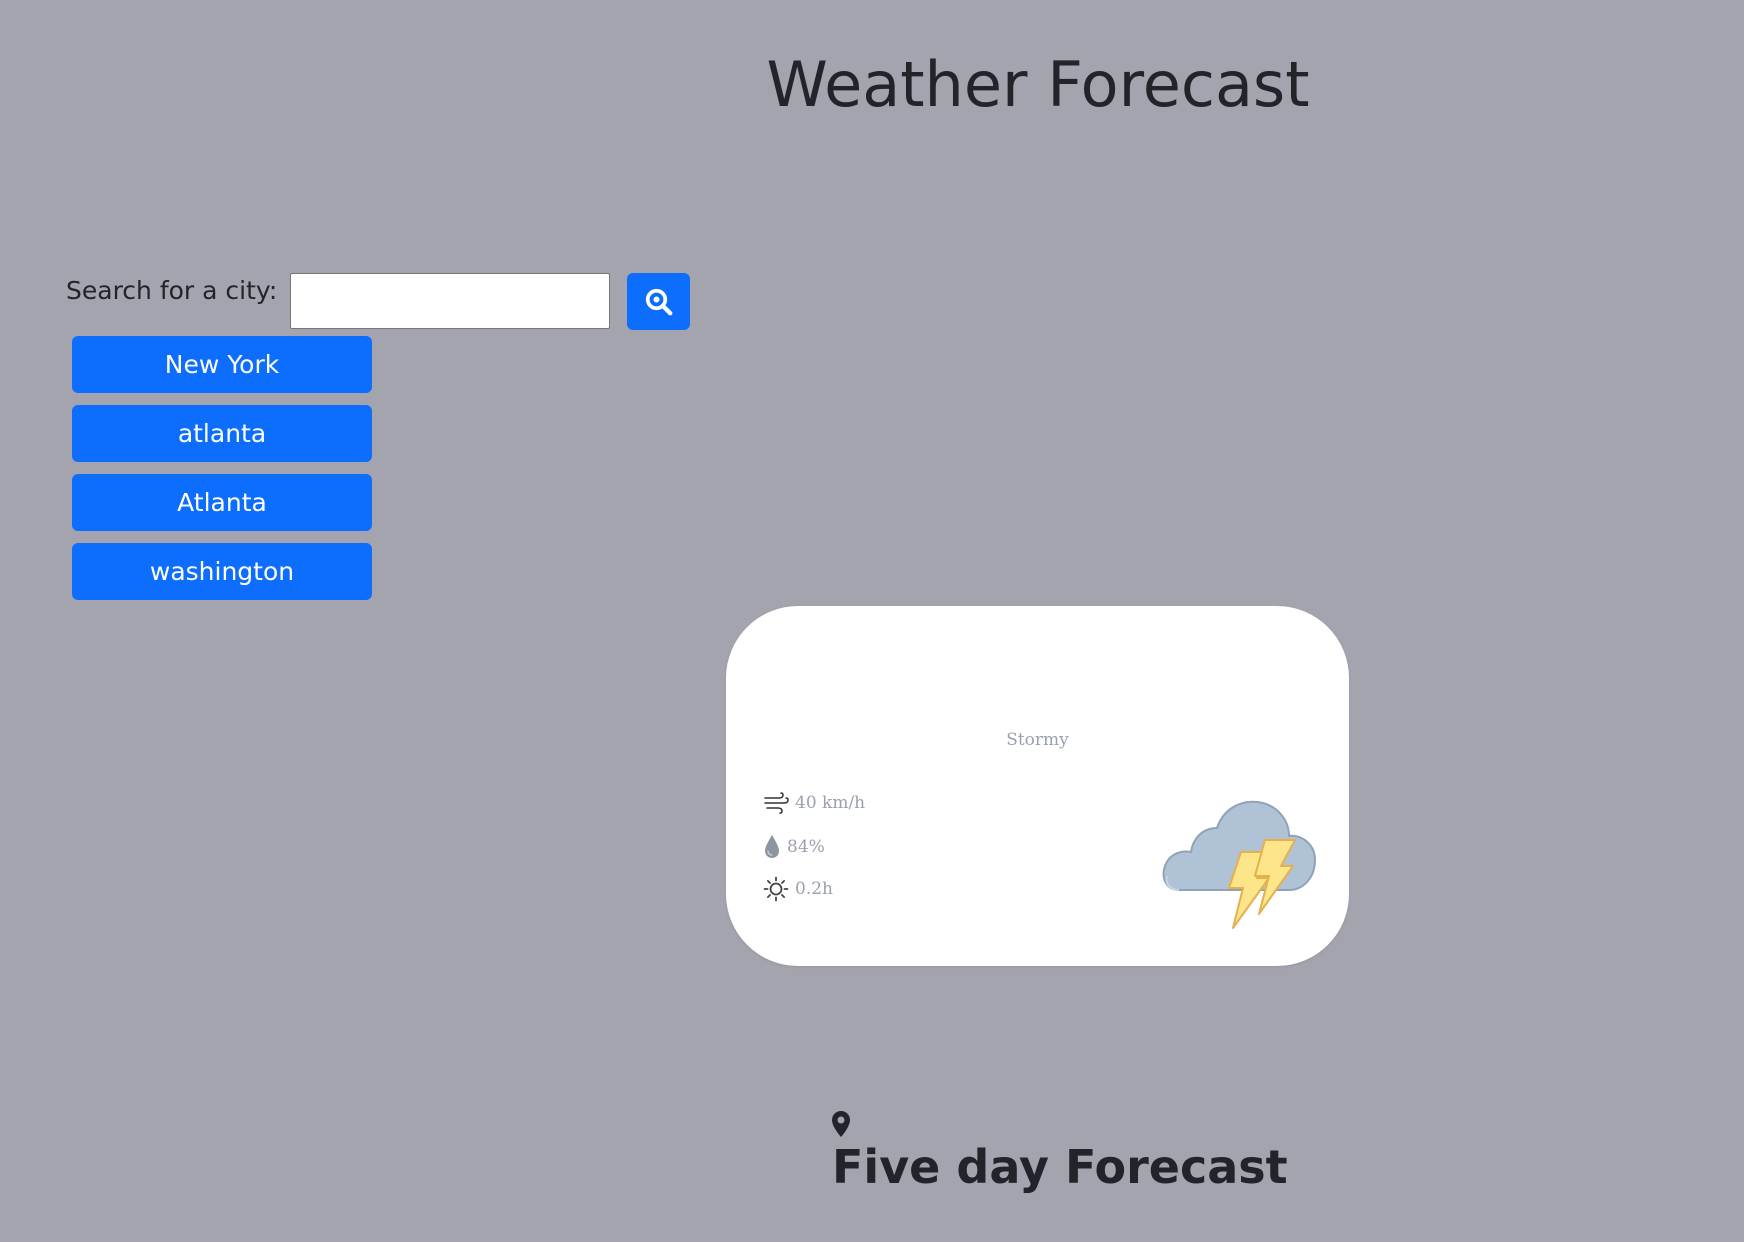  Describe the element at coordinates (776, 803) in the screenshot. I see `wind-icon` at that location.